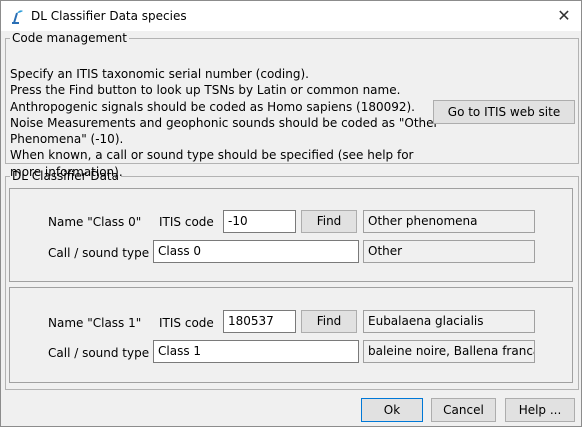  Describe the element at coordinates (449, 321) in the screenshot. I see `species-name-field: Eubalaena glacialis` at that location.